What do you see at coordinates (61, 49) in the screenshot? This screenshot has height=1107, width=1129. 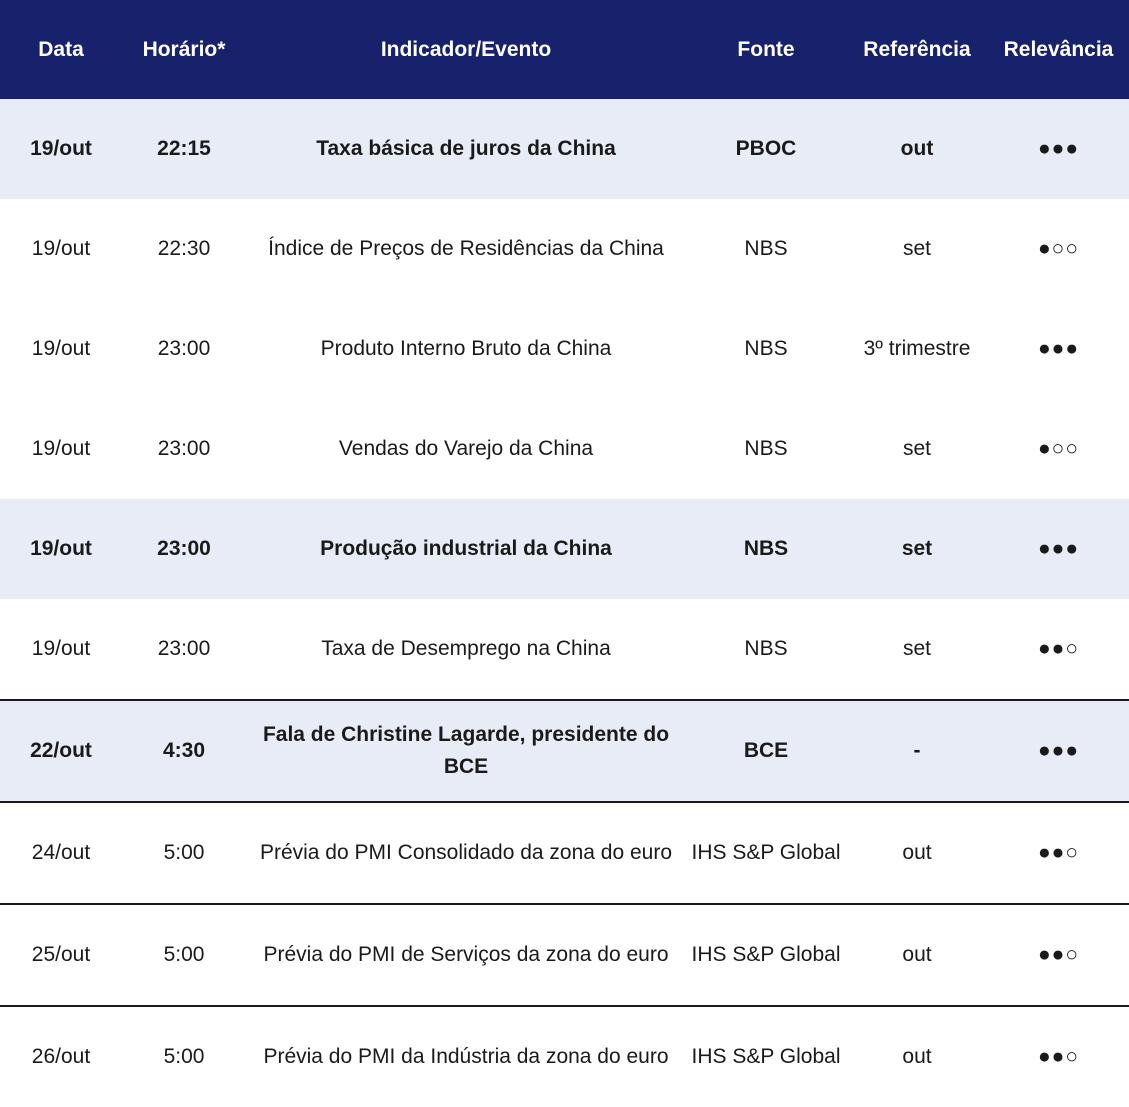 I see `header-date: Data` at bounding box center [61, 49].